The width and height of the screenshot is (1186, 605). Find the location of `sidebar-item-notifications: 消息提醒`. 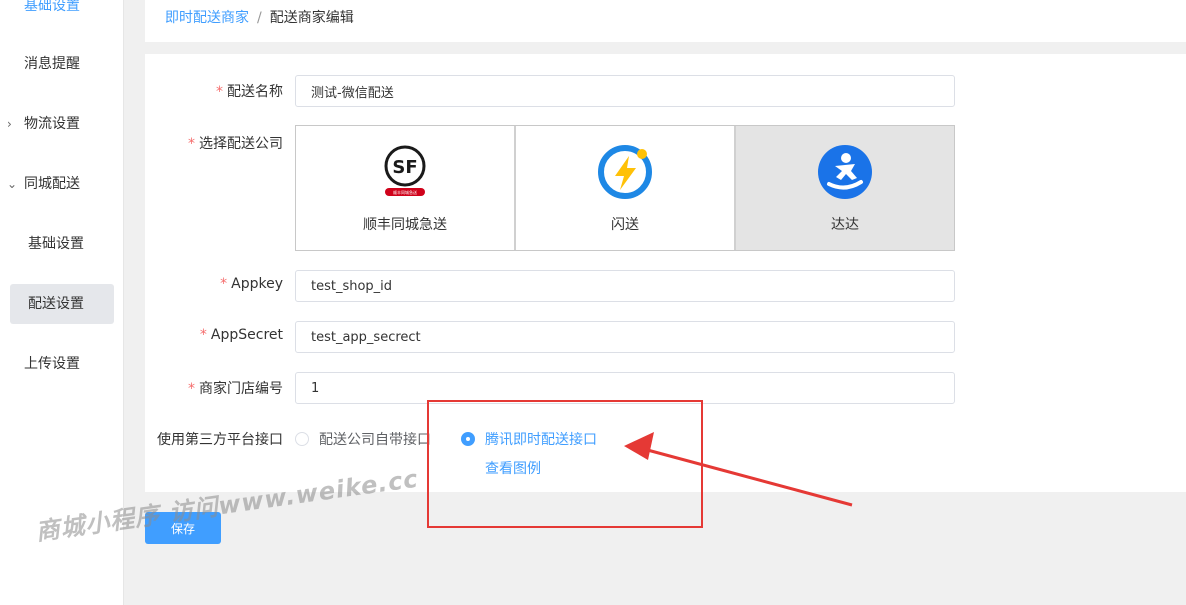

sidebar-item-notifications: 消息提醒 is located at coordinates (62, 64).